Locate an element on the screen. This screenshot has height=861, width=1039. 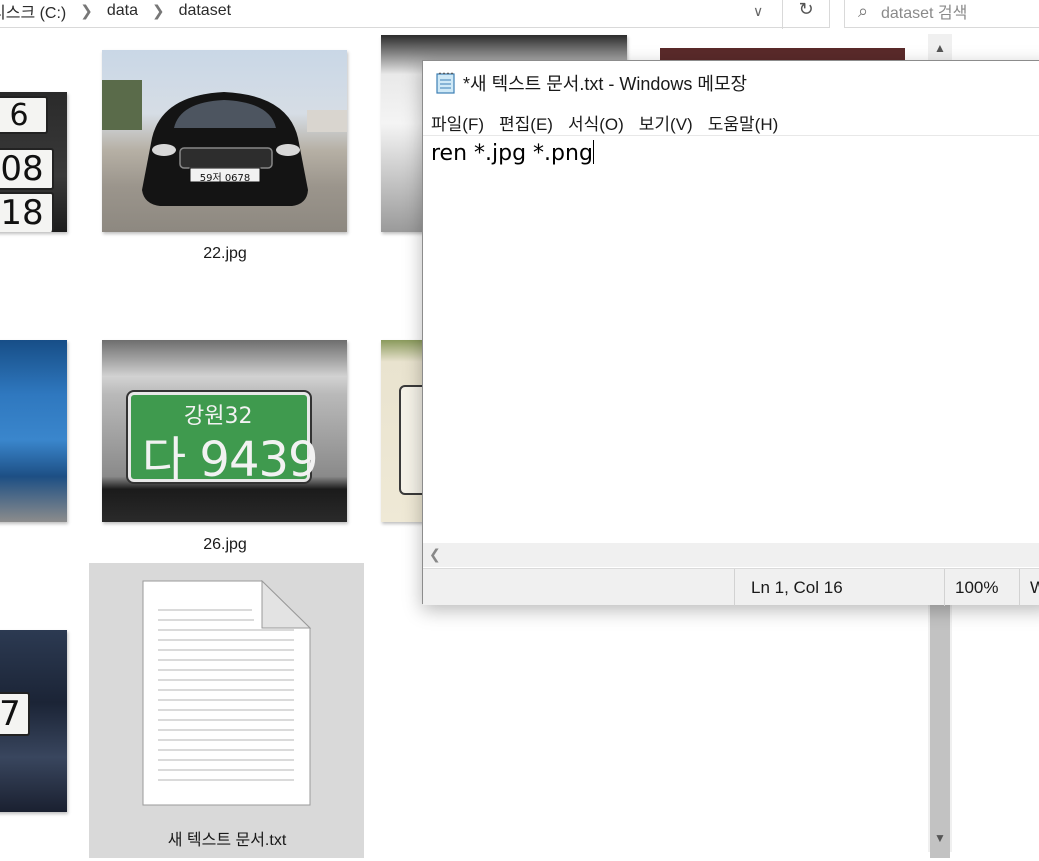
status-zoom: 100% is located at coordinates (981, 587).